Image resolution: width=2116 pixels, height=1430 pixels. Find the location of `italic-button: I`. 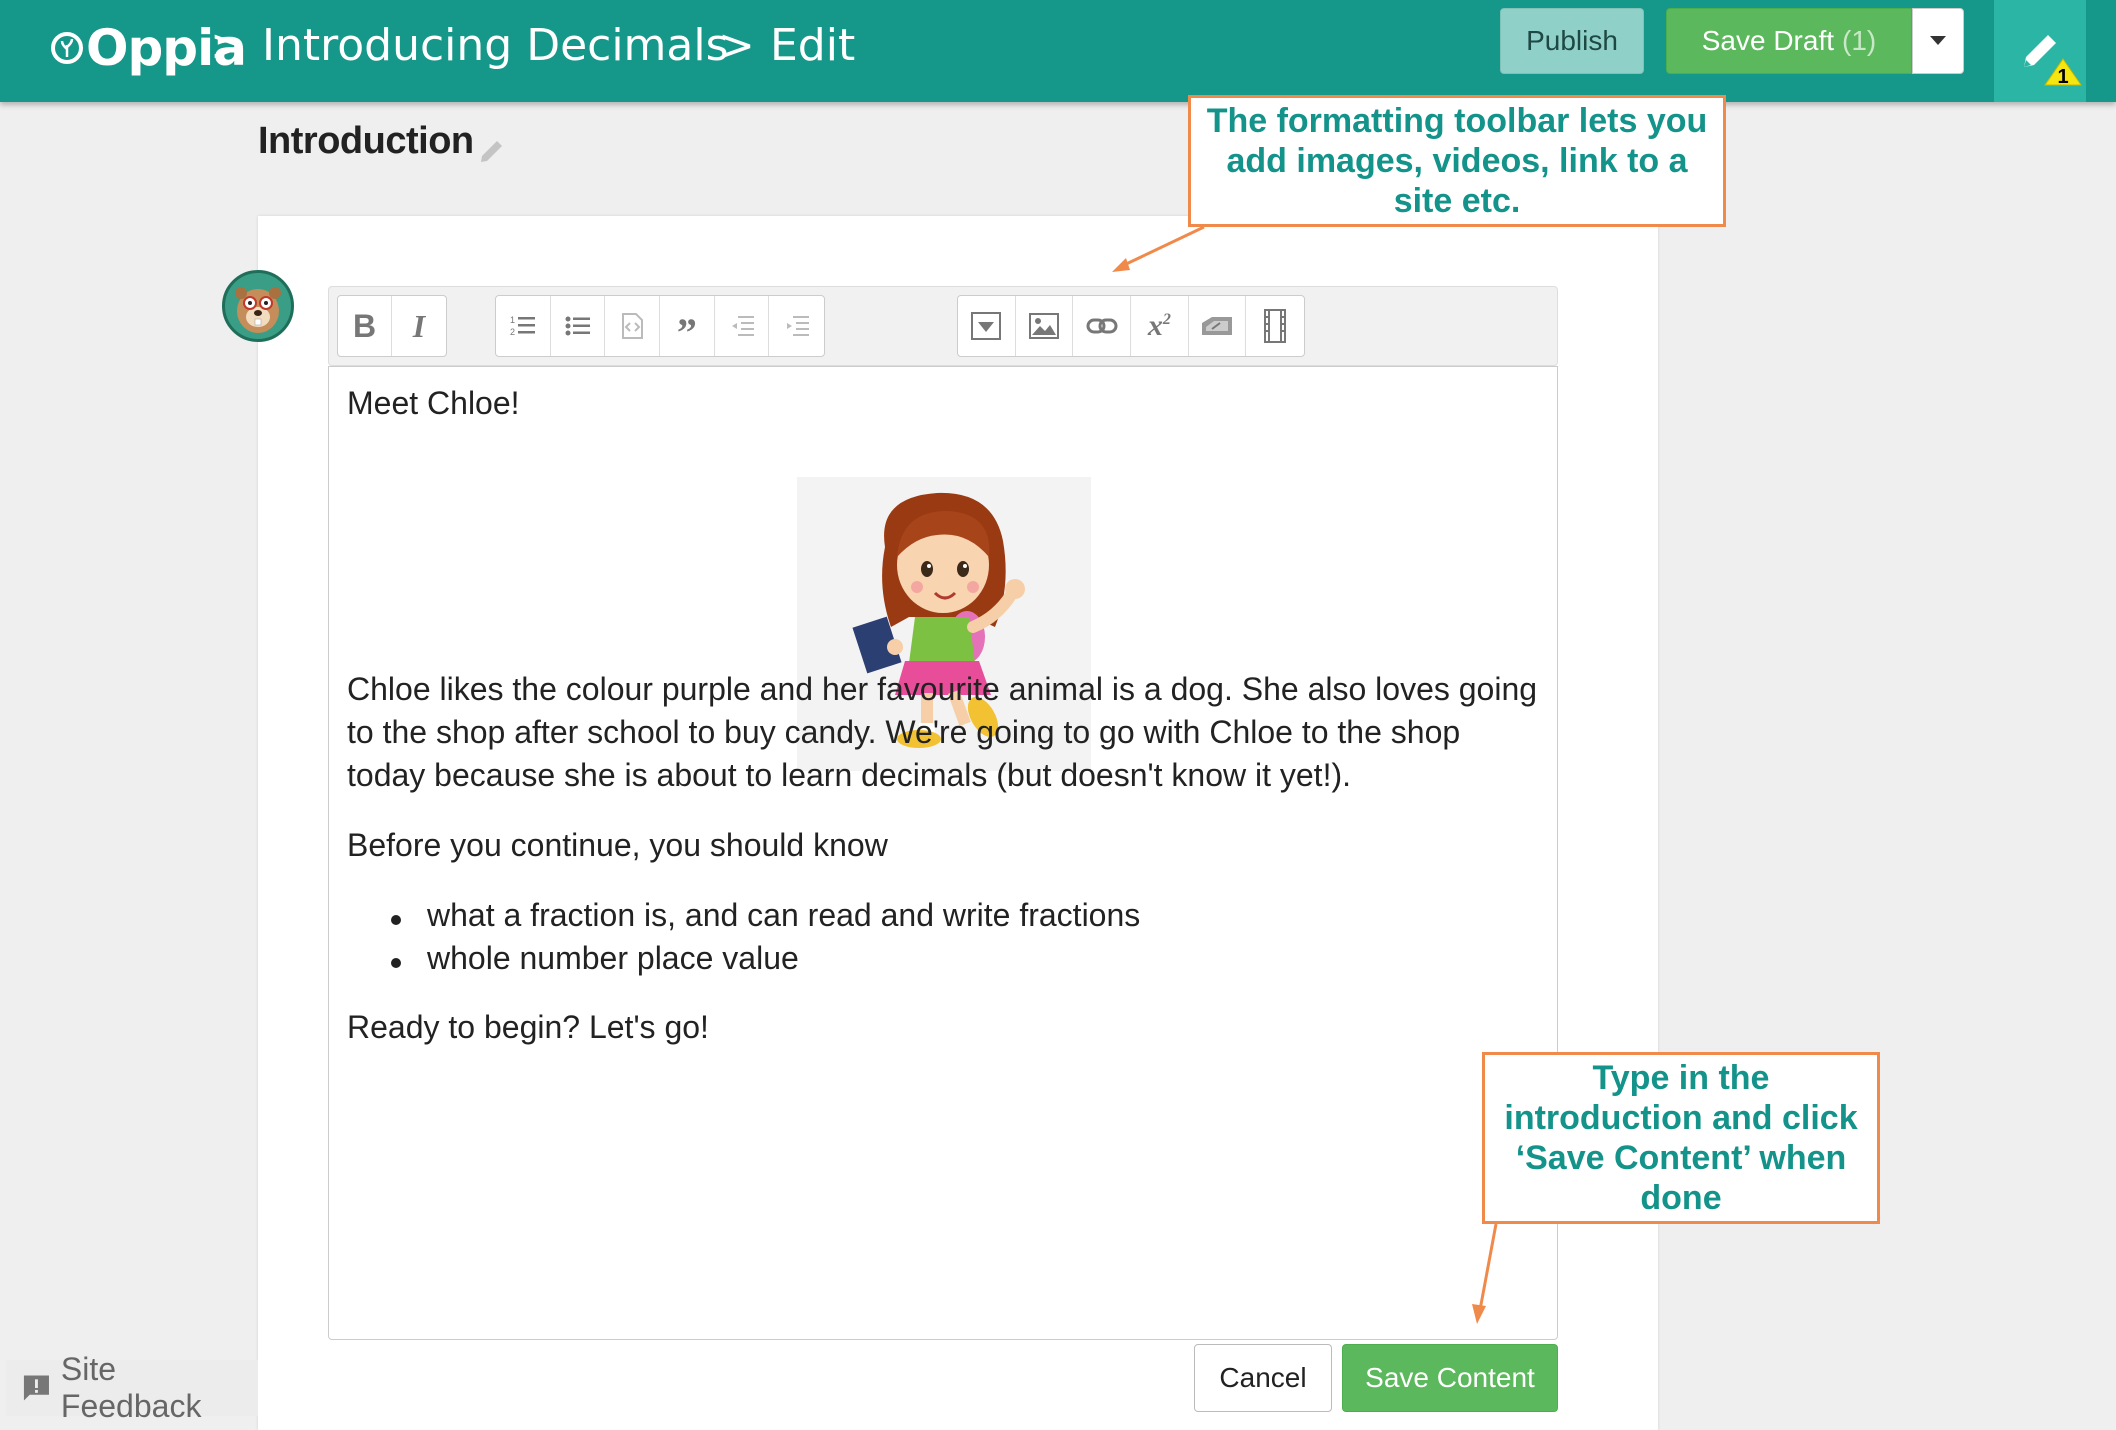

italic-button: I is located at coordinates (419, 326).